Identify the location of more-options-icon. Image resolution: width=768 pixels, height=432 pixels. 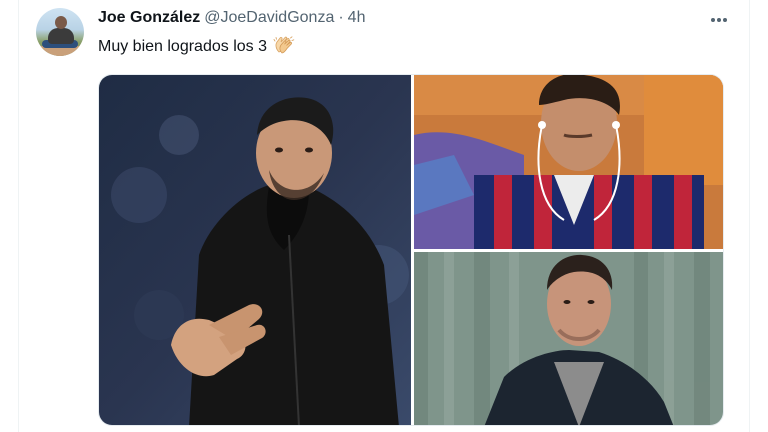
(719, 20).